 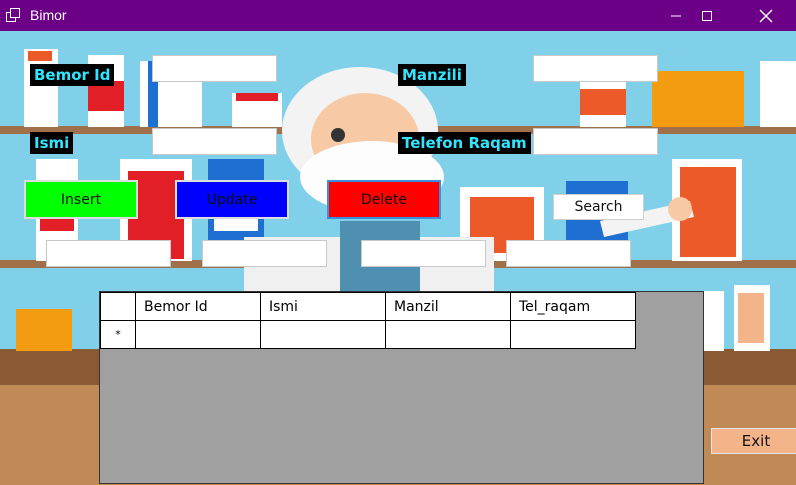 What do you see at coordinates (198, 306) in the screenshot?
I see `column-header-bemor-id: Bemor Id` at bounding box center [198, 306].